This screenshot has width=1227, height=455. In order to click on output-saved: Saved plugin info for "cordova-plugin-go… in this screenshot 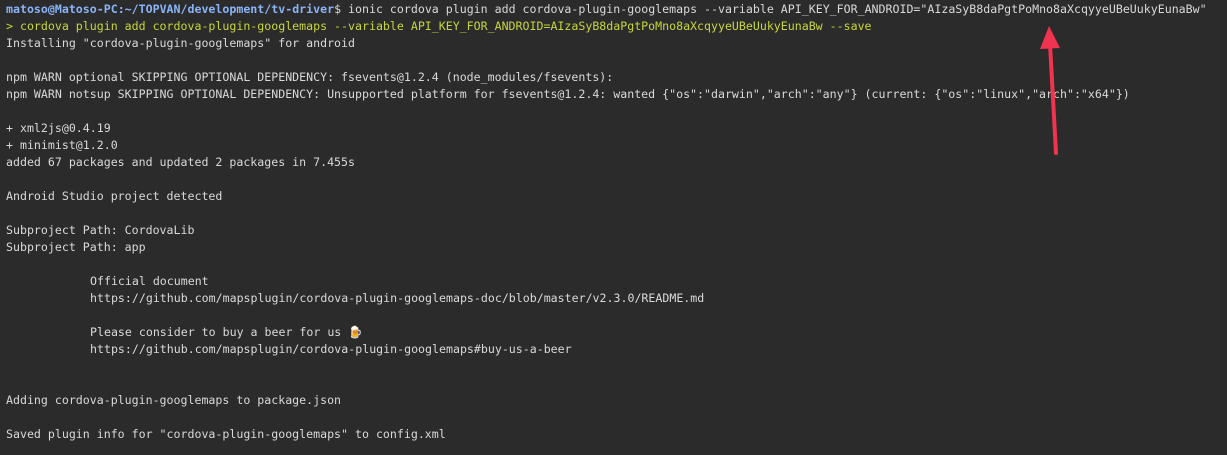, I will do `click(226, 434)`.